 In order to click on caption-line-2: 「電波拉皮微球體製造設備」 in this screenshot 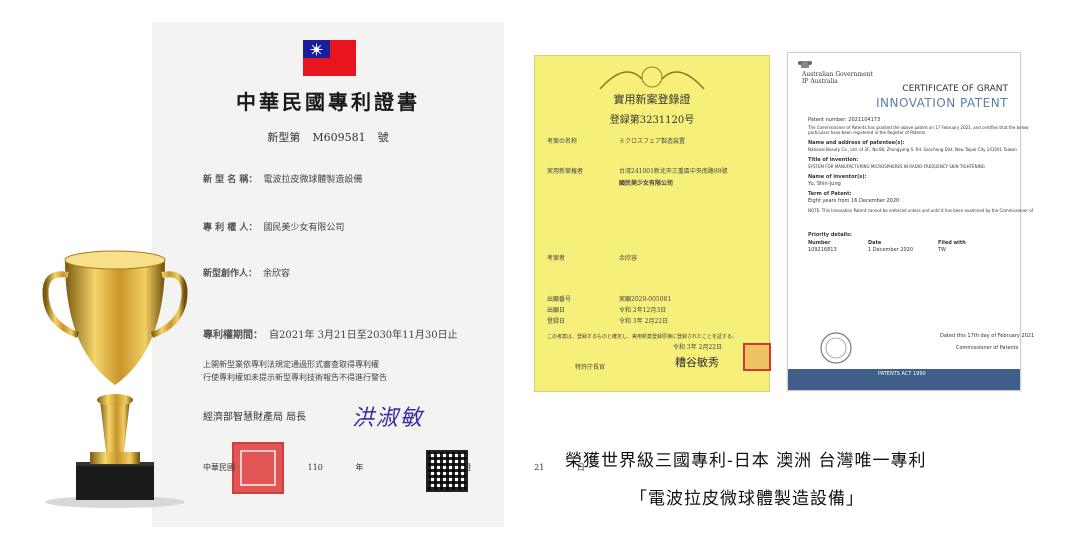, I will do `click(747, 499)`.